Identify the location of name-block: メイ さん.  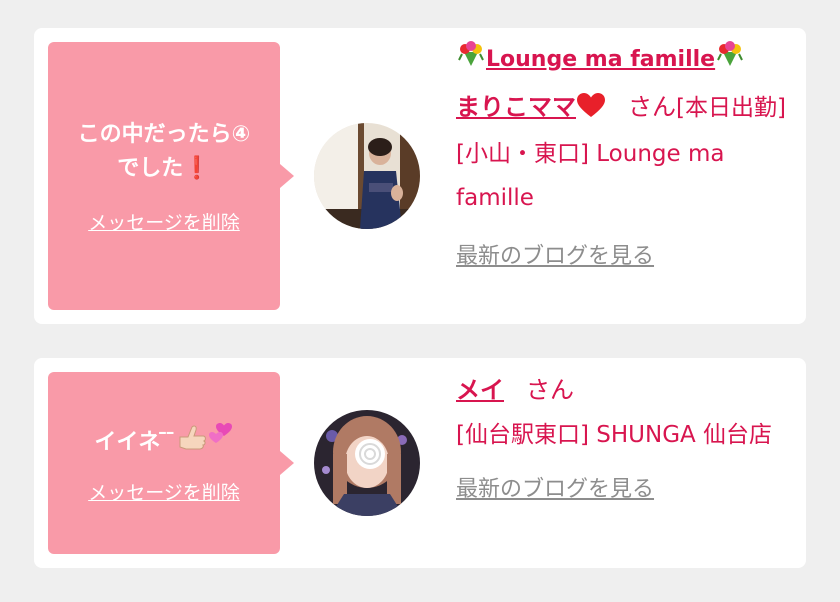
(621, 390).